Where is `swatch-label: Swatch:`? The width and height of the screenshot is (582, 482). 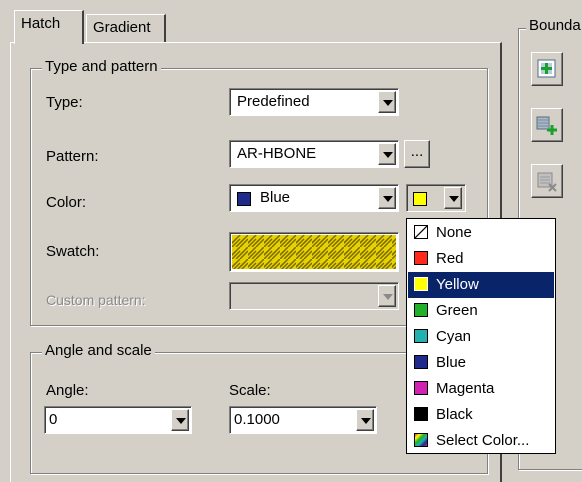
swatch-label: Swatch: is located at coordinates (73, 251).